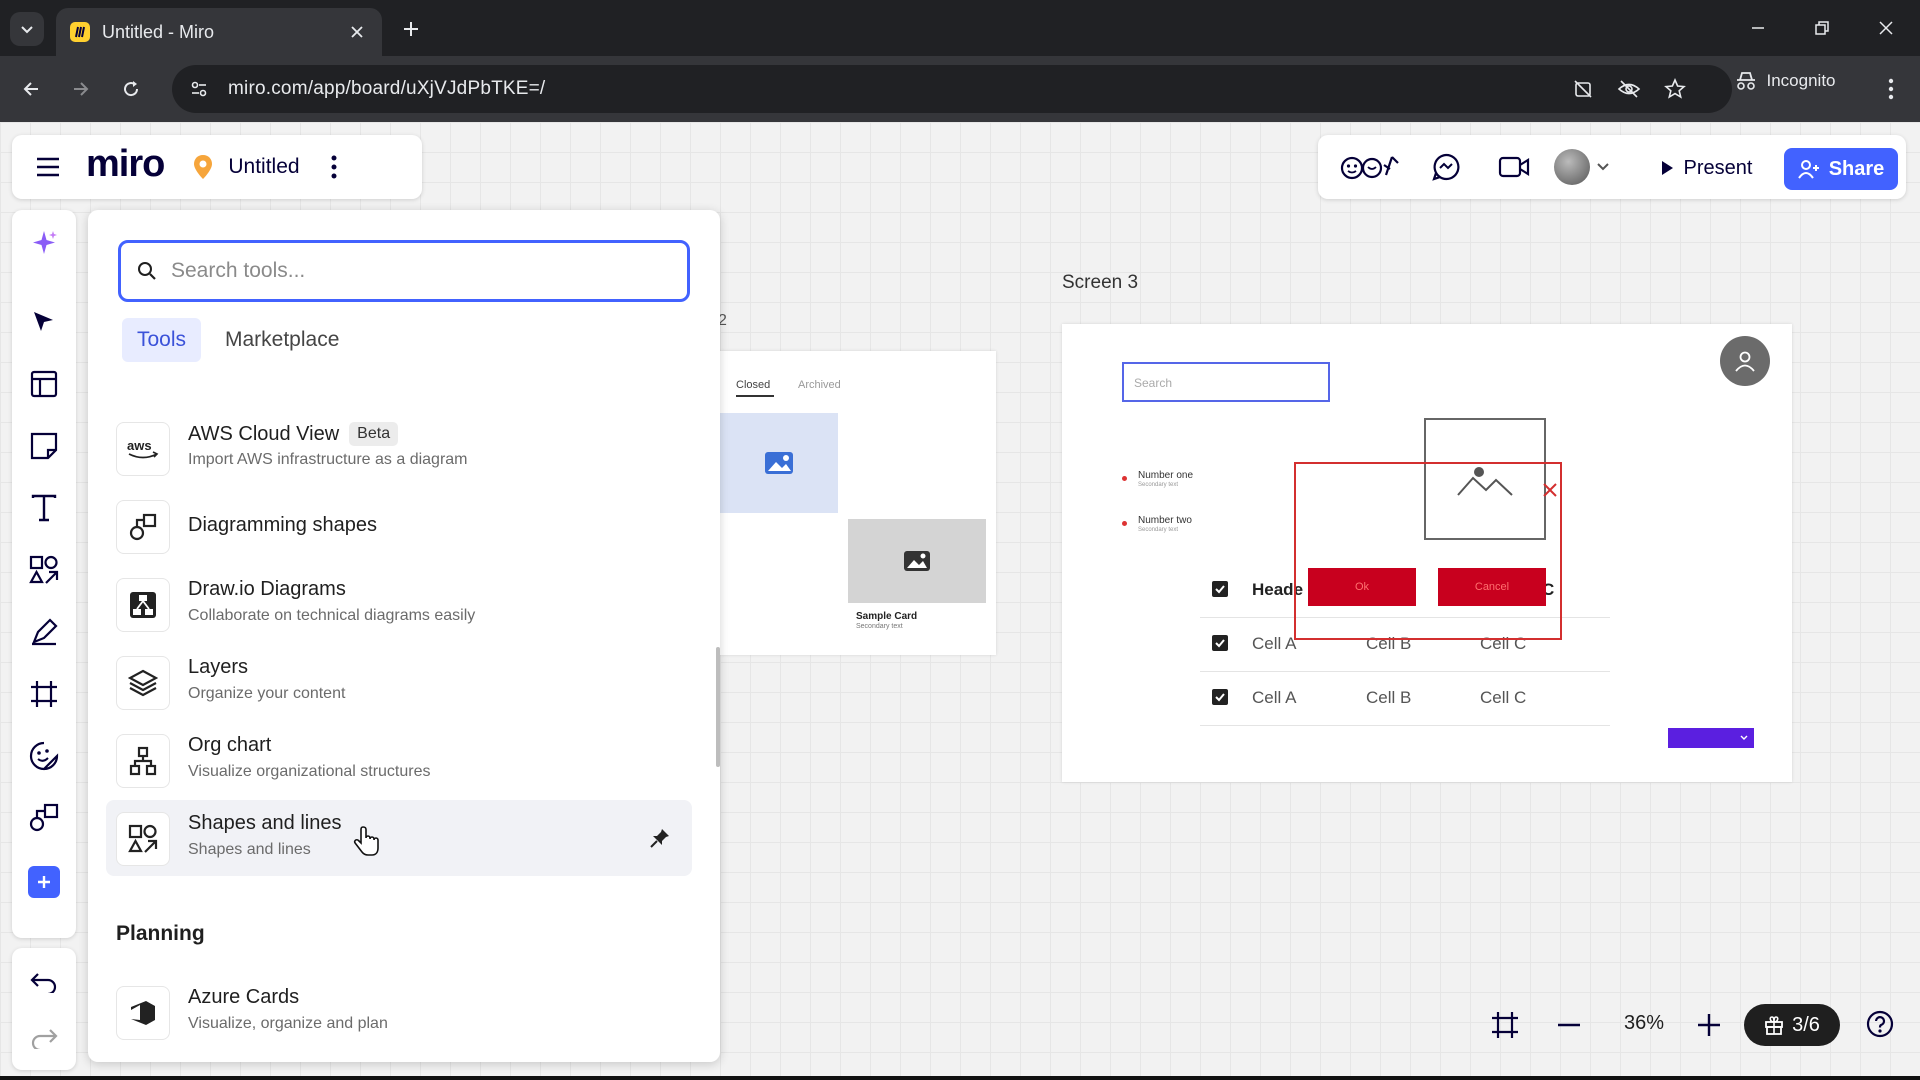 This screenshot has width=1920, height=1080. I want to click on present-button: Present, so click(1706, 168).